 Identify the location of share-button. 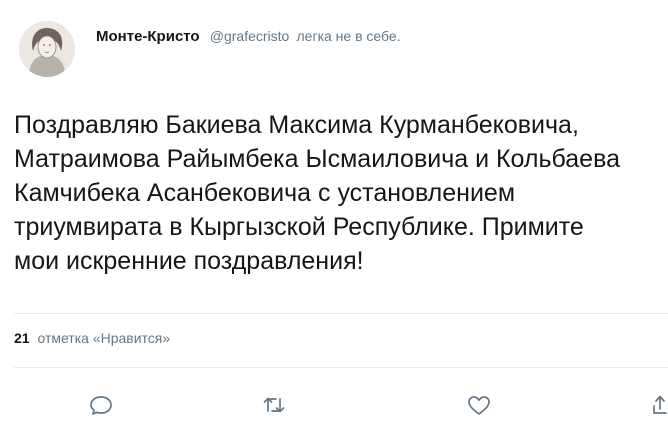
(660, 405).